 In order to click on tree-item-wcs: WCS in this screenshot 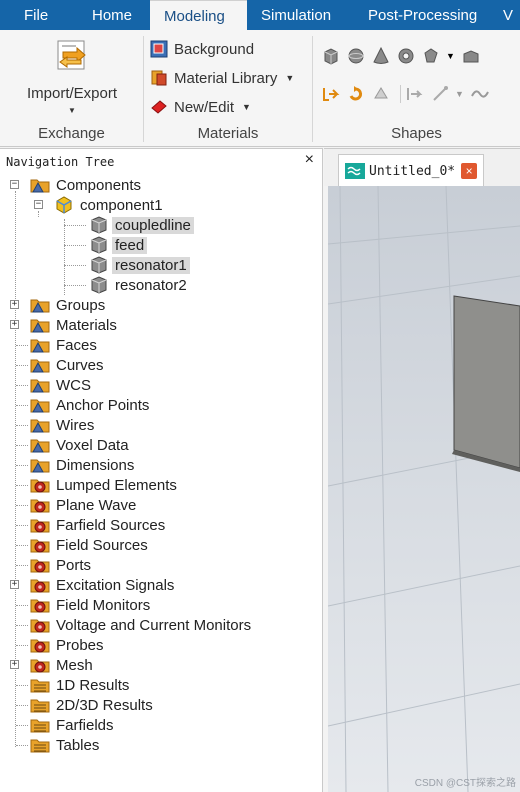, I will do `click(50, 385)`.